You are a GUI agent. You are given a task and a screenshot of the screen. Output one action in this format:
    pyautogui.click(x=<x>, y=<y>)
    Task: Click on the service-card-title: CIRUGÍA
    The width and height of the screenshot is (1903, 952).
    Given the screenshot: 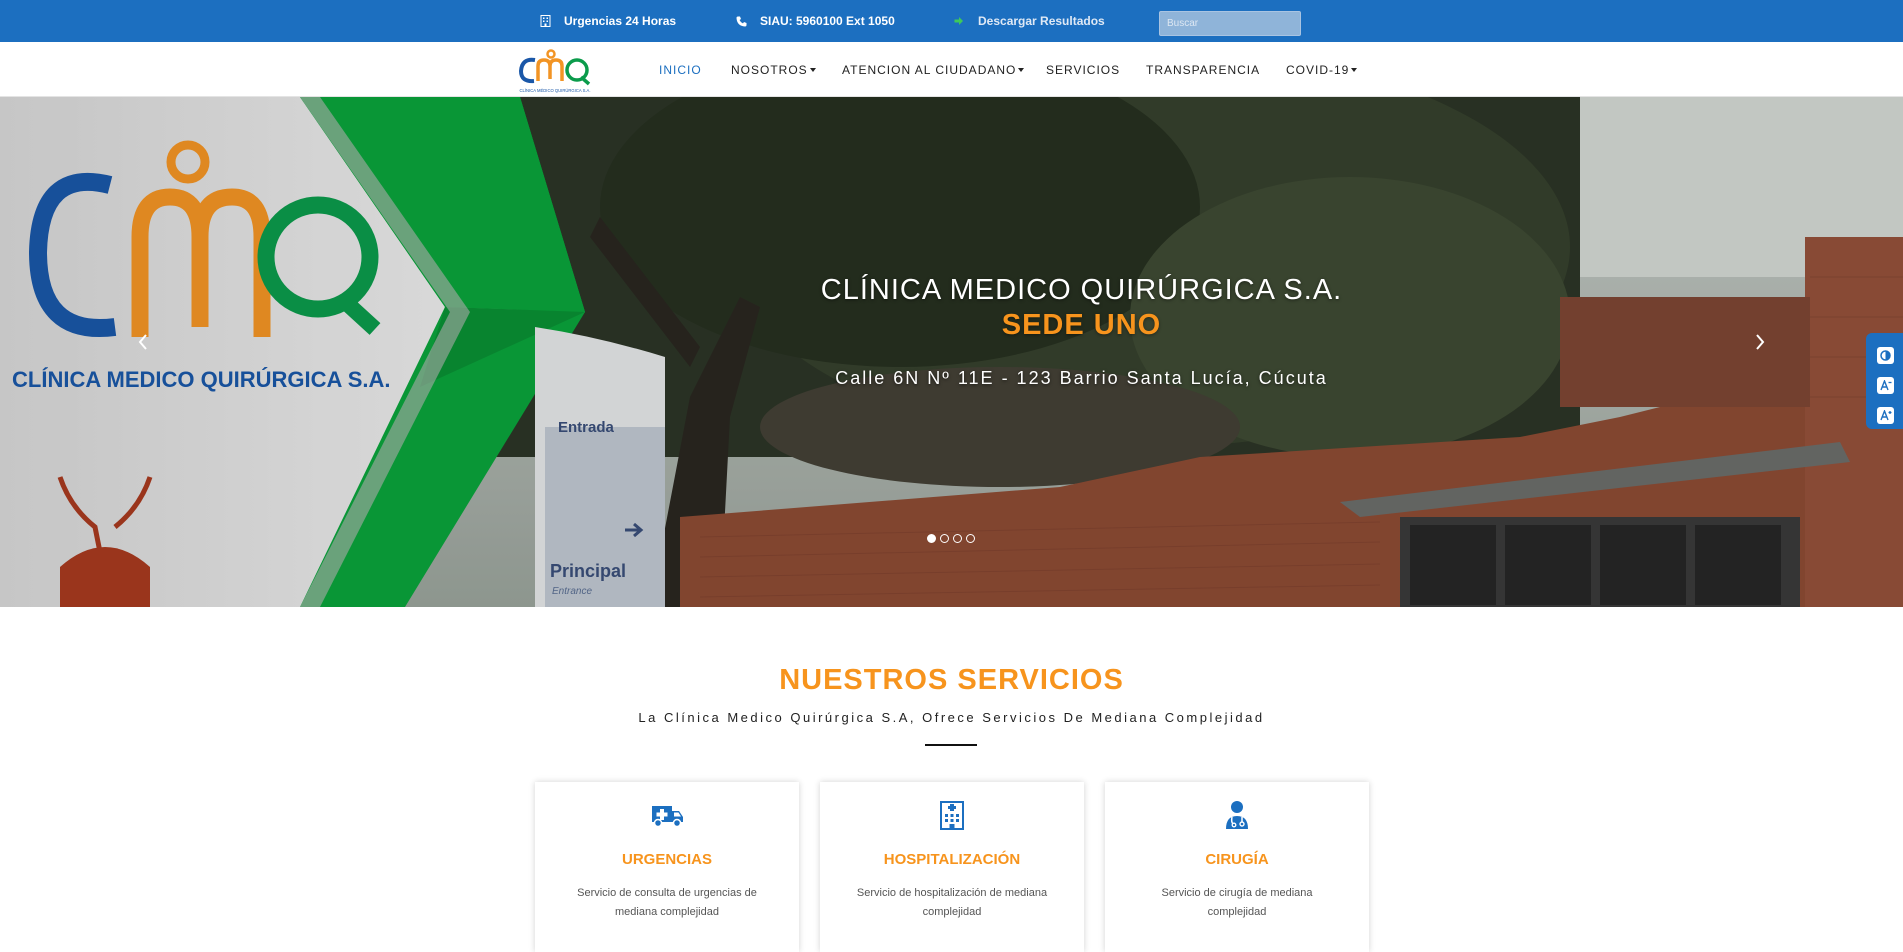 What is the action you would take?
    pyautogui.click(x=1237, y=859)
    